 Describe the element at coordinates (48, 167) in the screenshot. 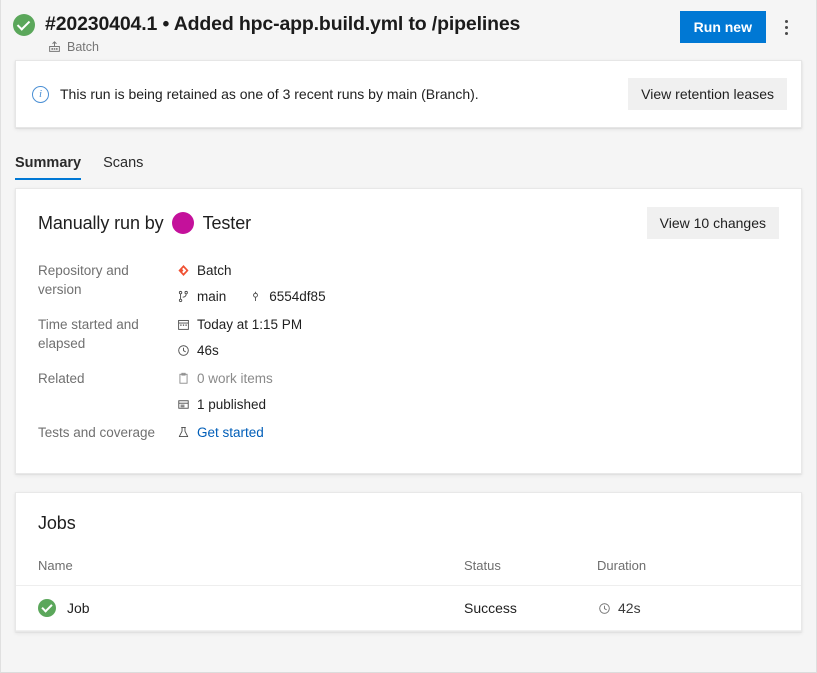

I see `tab-summary: Summary` at that location.